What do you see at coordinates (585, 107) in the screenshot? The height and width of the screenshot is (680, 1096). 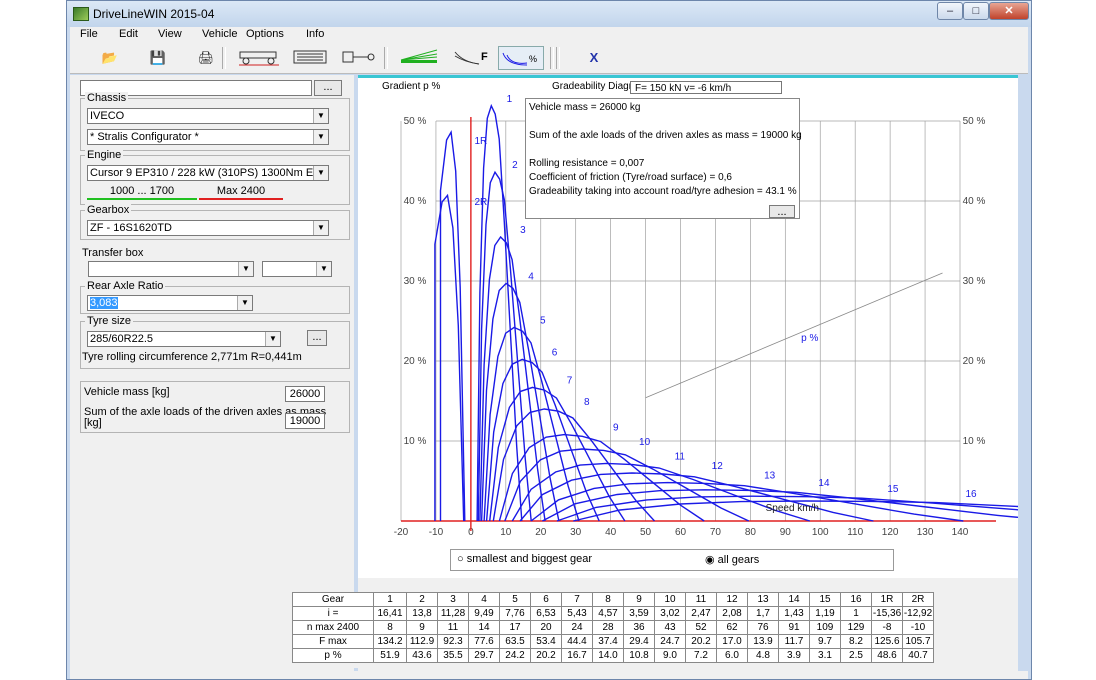 I see `popup-vehicle-mass: Vehicle mass = 26000 kg` at bounding box center [585, 107].